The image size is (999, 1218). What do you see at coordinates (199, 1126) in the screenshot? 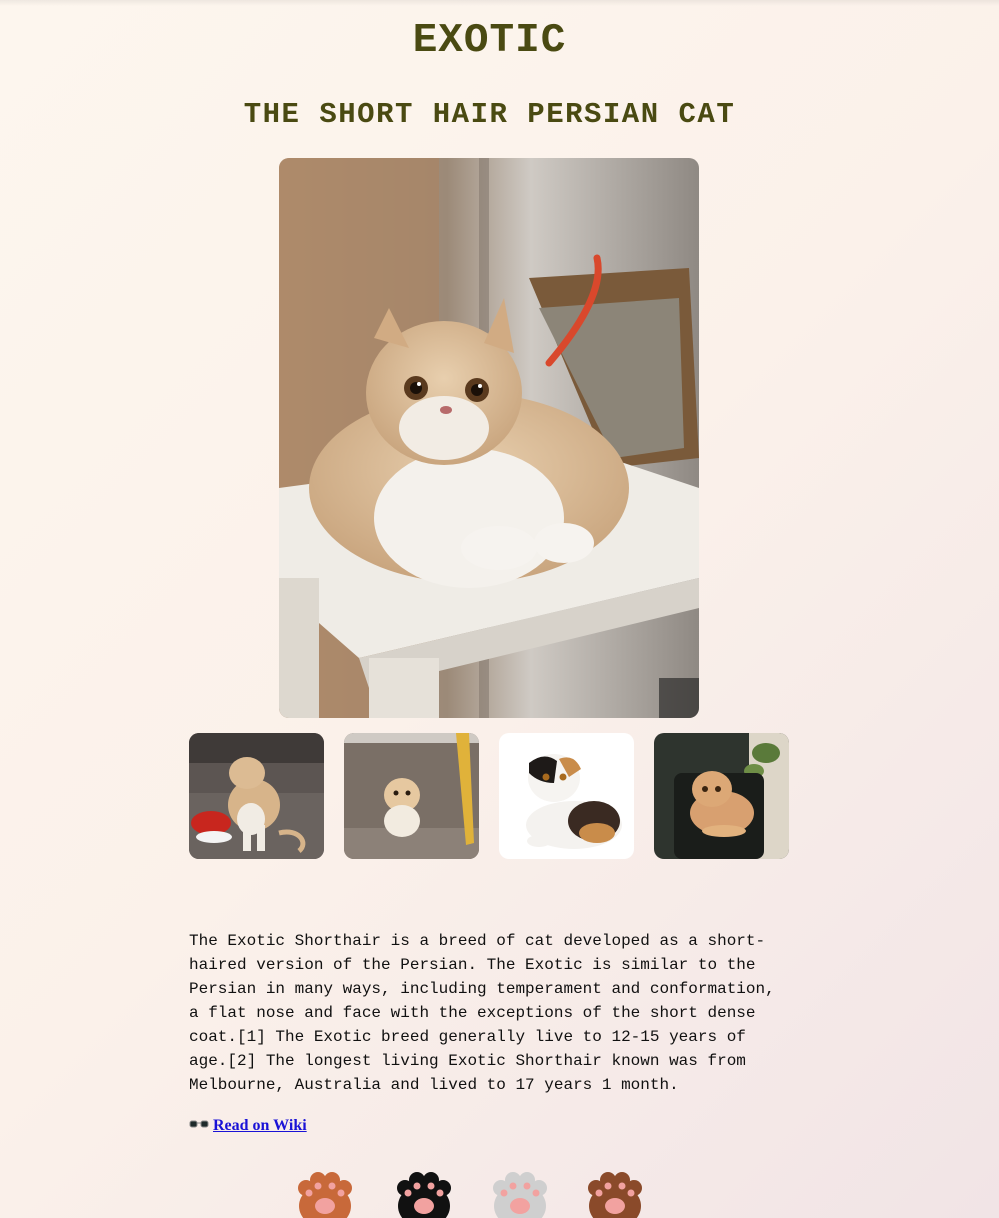
I see `glasses-icon` at bounding box center [199, 1126].